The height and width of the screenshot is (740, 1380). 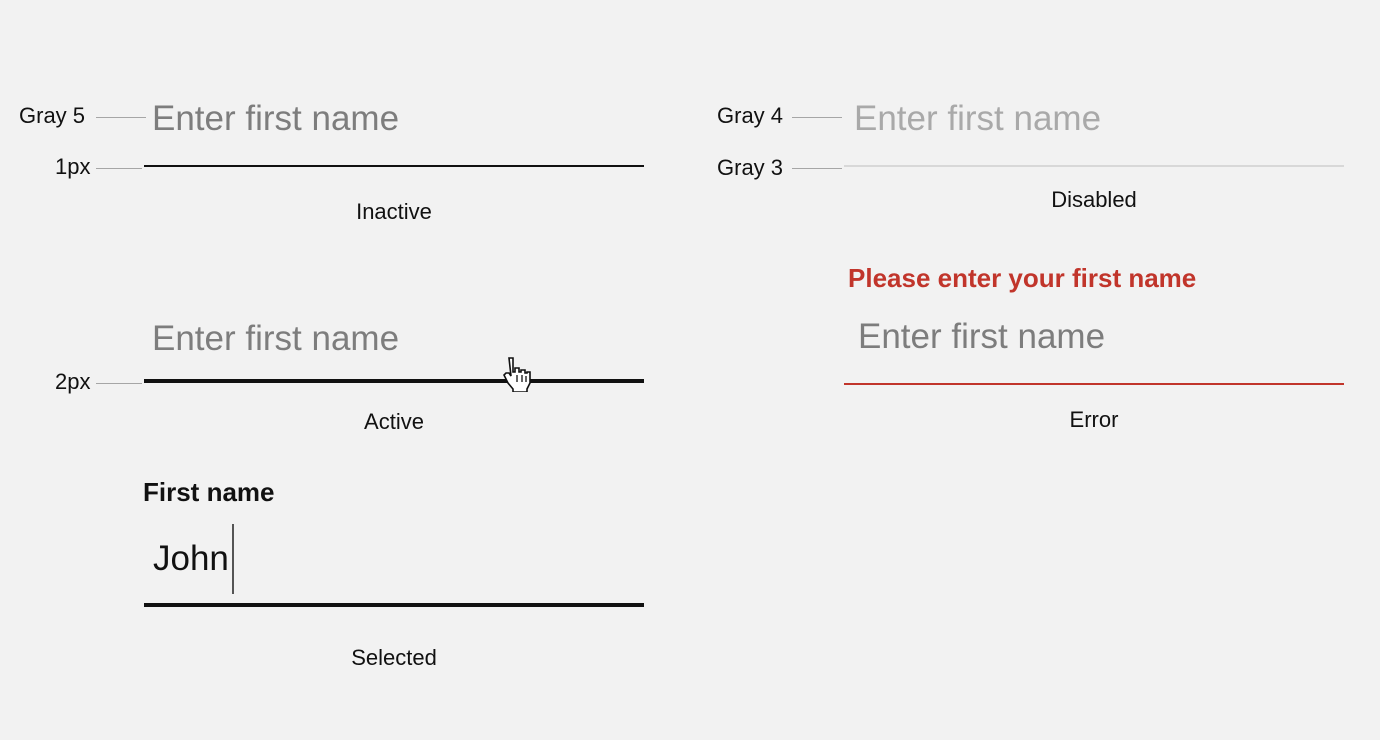 I want to click on gray3-leader-line, so click(x=817, y=168).